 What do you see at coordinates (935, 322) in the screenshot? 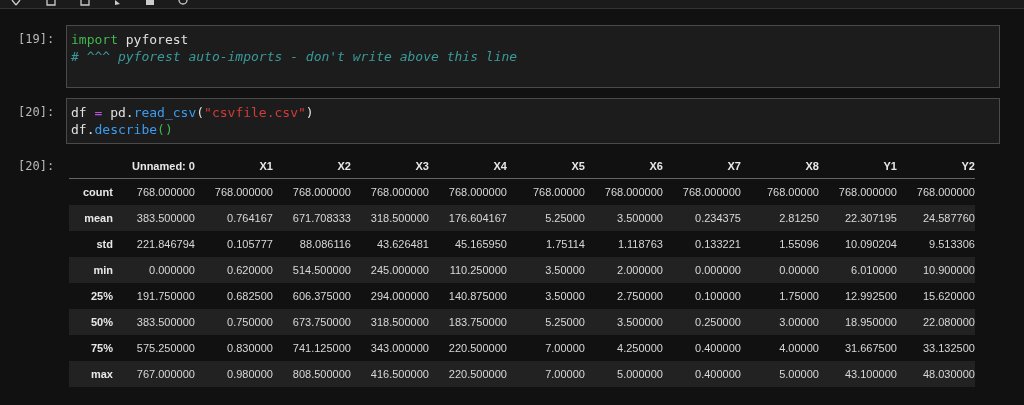
I see `table-cell: 22.080000` at bounding box center [935, 322].